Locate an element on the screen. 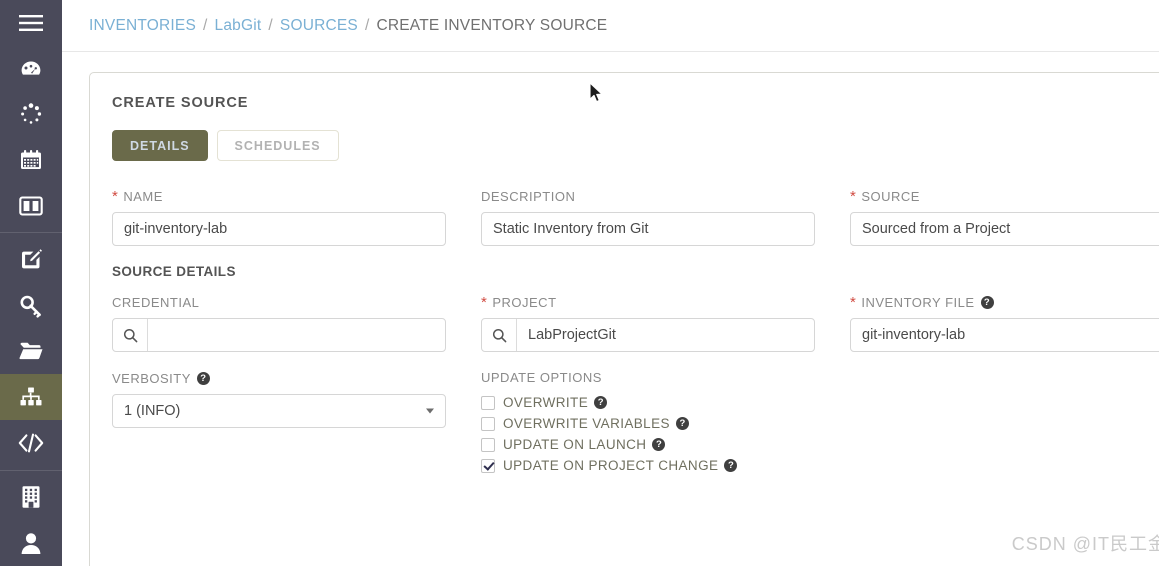 This screenshot has width=1159, height=566. sidebar-item-menu-toggle is located at coordinates (31, 23).